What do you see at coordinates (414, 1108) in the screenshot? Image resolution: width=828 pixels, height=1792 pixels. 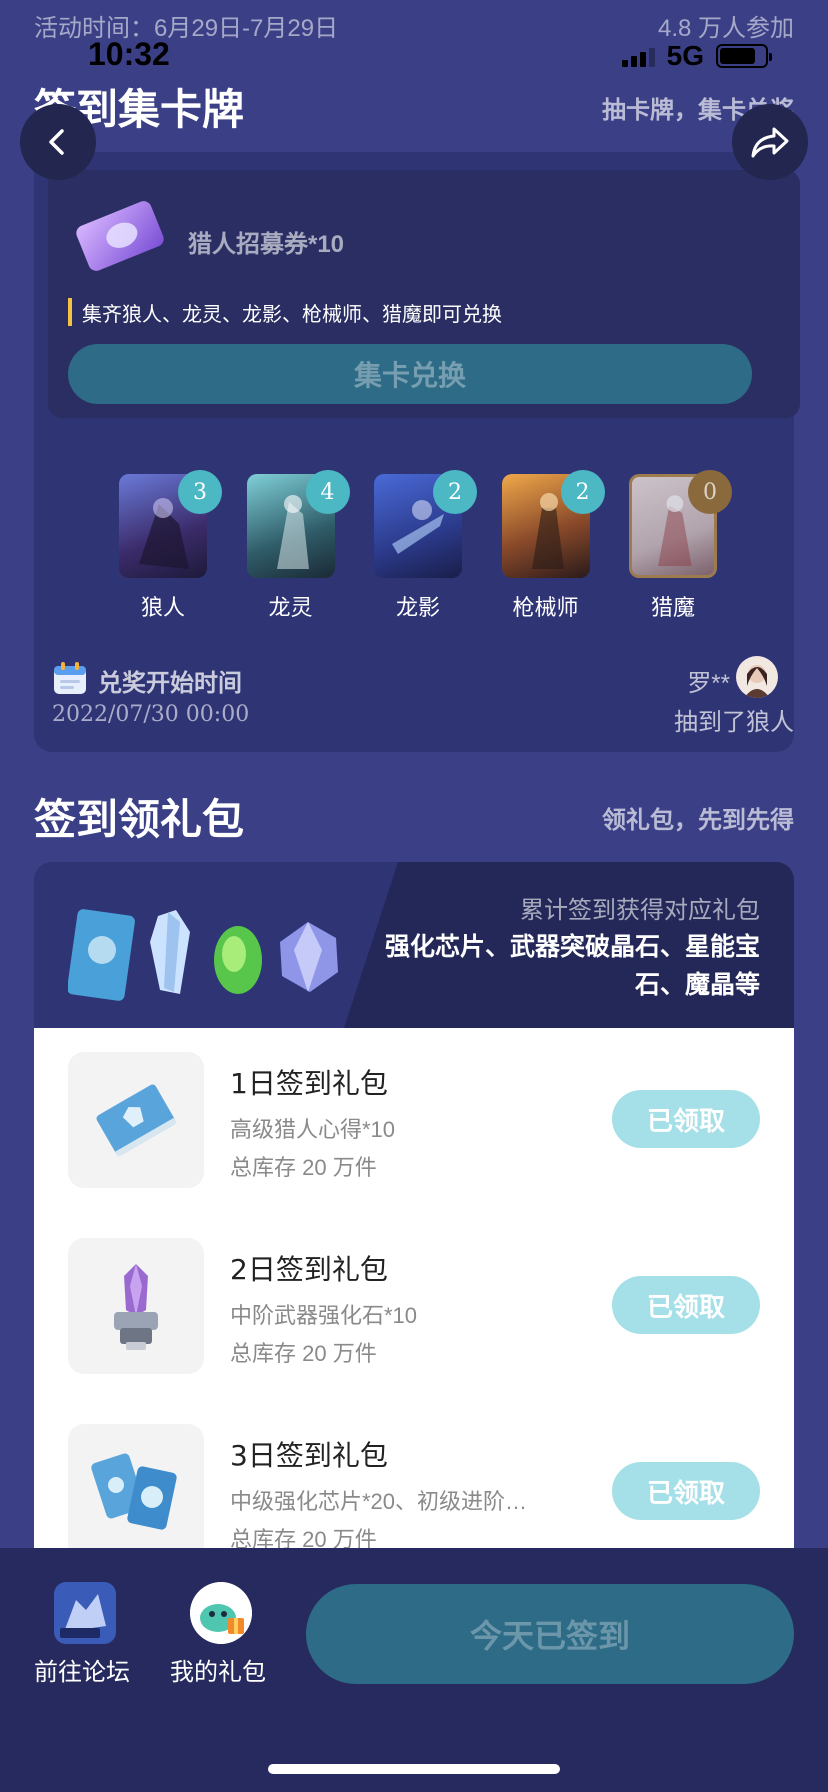 I see `list-item: 1日签到礼包 高级猎人心得*10 总库存 20 万件 已领取` at bounding box center [414, 1108].